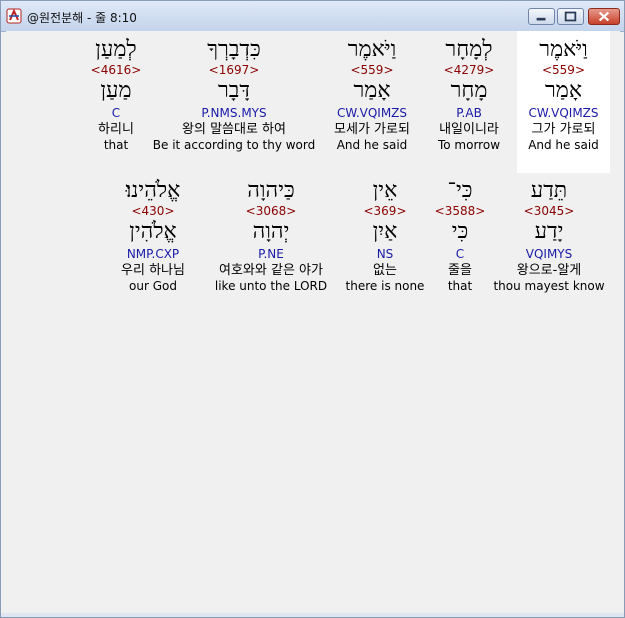  What do you see at coordinates (234, 129) in the screenshot?
I see `korean-gloss: 왕의 말씀대로 하여` at bounding box center [234, 129].